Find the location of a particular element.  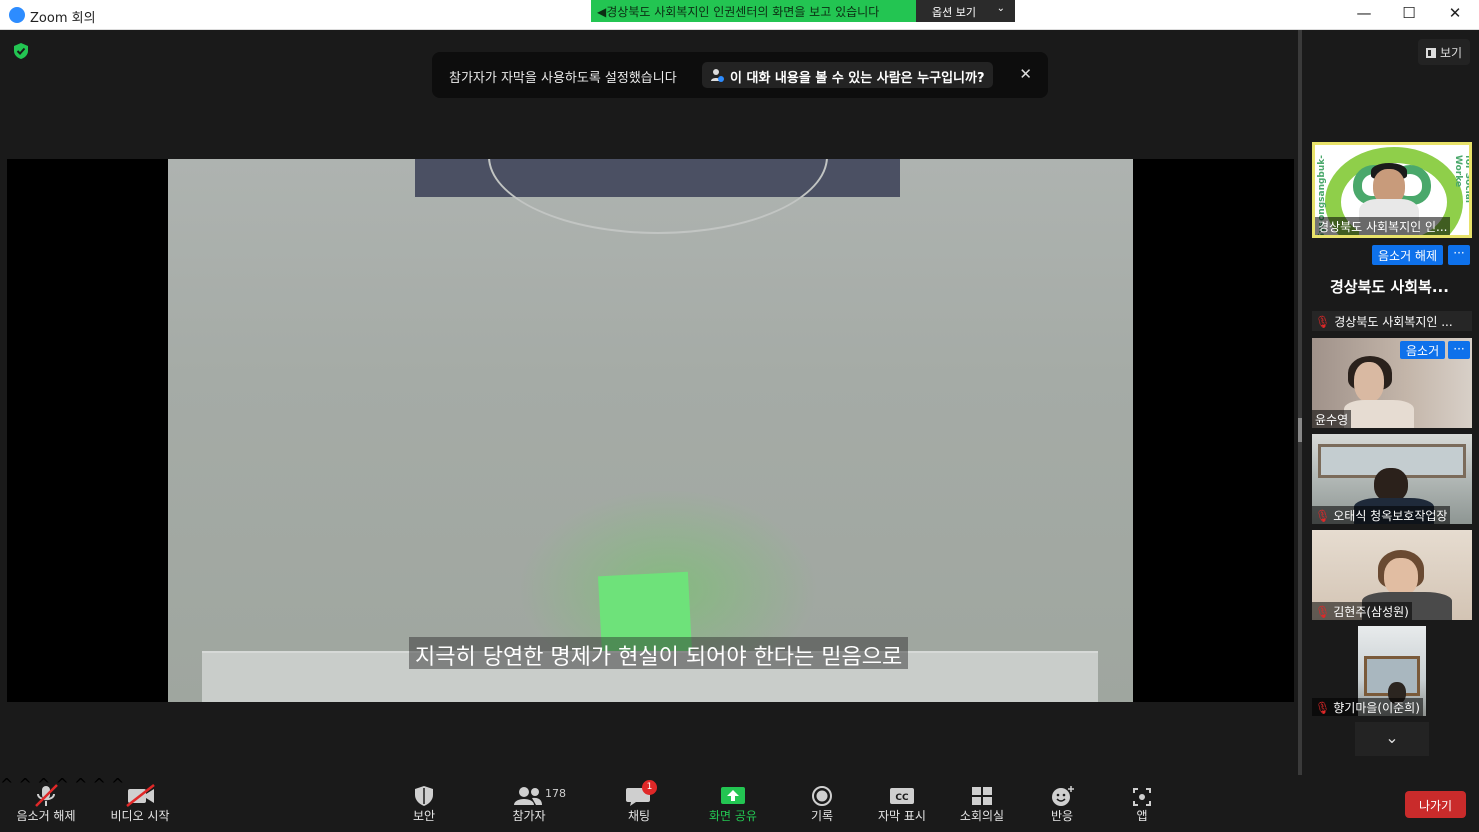

cc-icon: CC is located at coordinates (902, 791).